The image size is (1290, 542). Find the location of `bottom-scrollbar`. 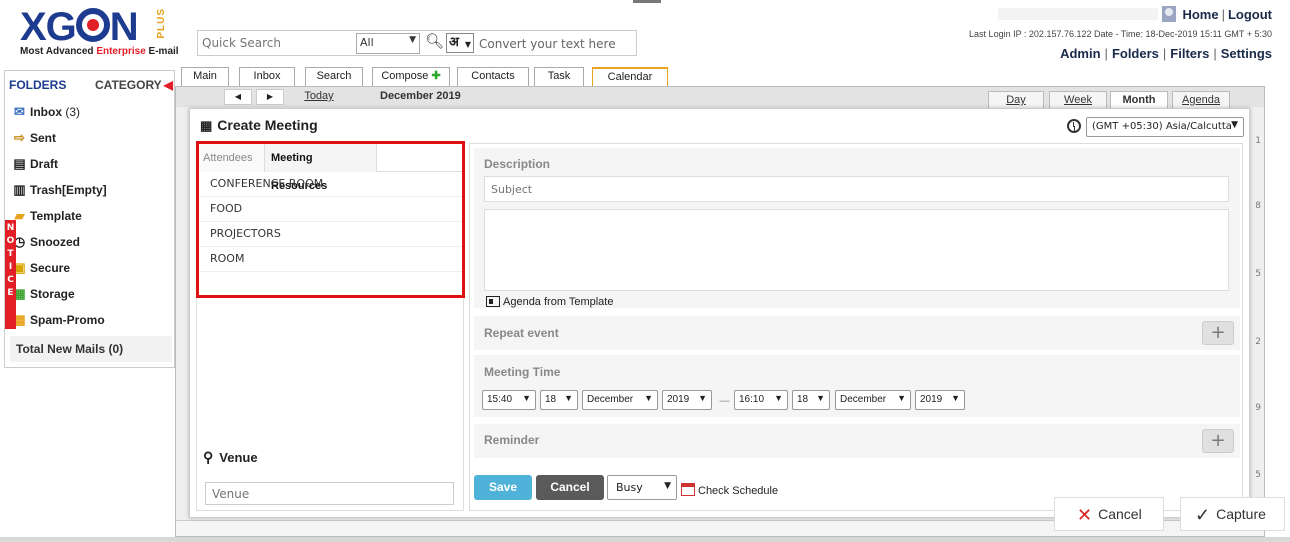

bottom-scrollbar is located at coordinates (645, 539).